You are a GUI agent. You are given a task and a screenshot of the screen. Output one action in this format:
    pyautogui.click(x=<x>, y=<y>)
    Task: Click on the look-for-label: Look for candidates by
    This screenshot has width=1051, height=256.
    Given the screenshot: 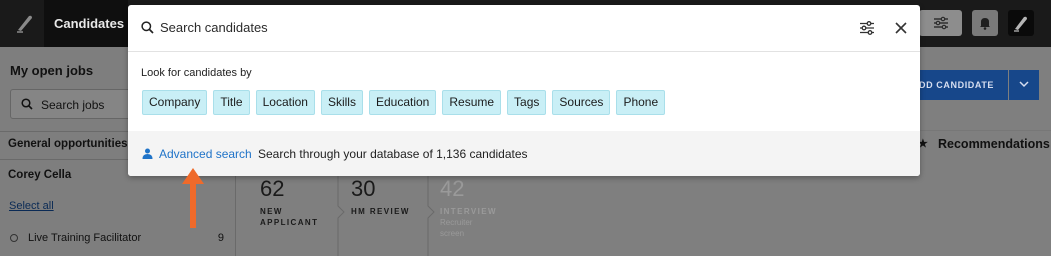 What is the action you would take?
    pyautogui.click(x=196, y=73)
    